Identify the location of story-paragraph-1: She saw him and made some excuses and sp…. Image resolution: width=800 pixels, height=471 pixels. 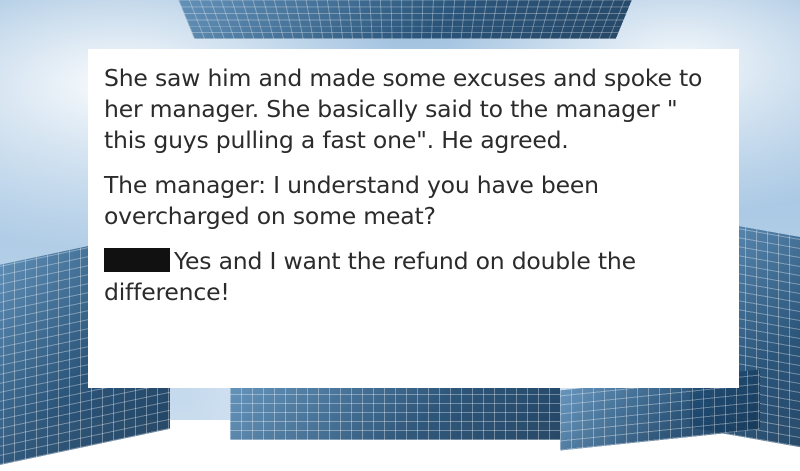
(403, 109).